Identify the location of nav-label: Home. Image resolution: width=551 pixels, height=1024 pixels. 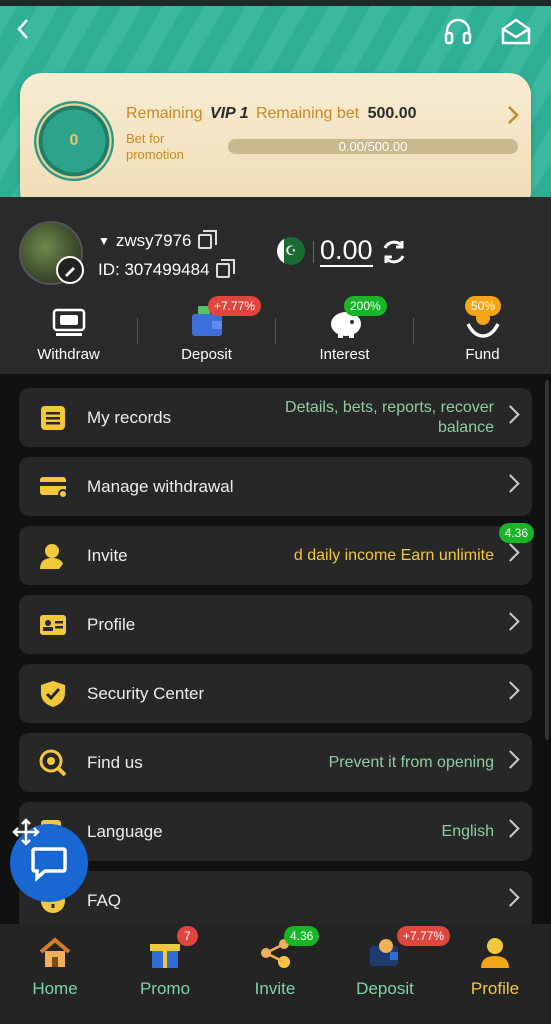
(55, 988).